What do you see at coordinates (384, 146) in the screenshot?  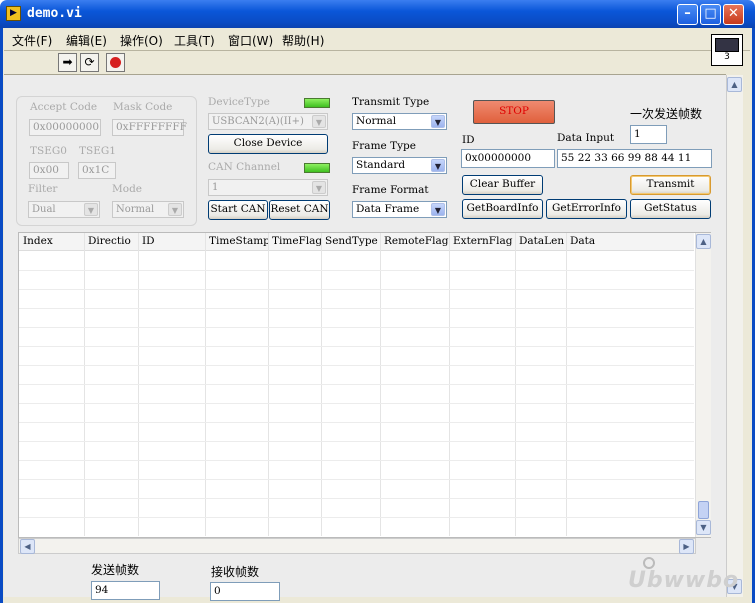 I see `frame-type-label: Frame Type` at bounding box center [384, 146].